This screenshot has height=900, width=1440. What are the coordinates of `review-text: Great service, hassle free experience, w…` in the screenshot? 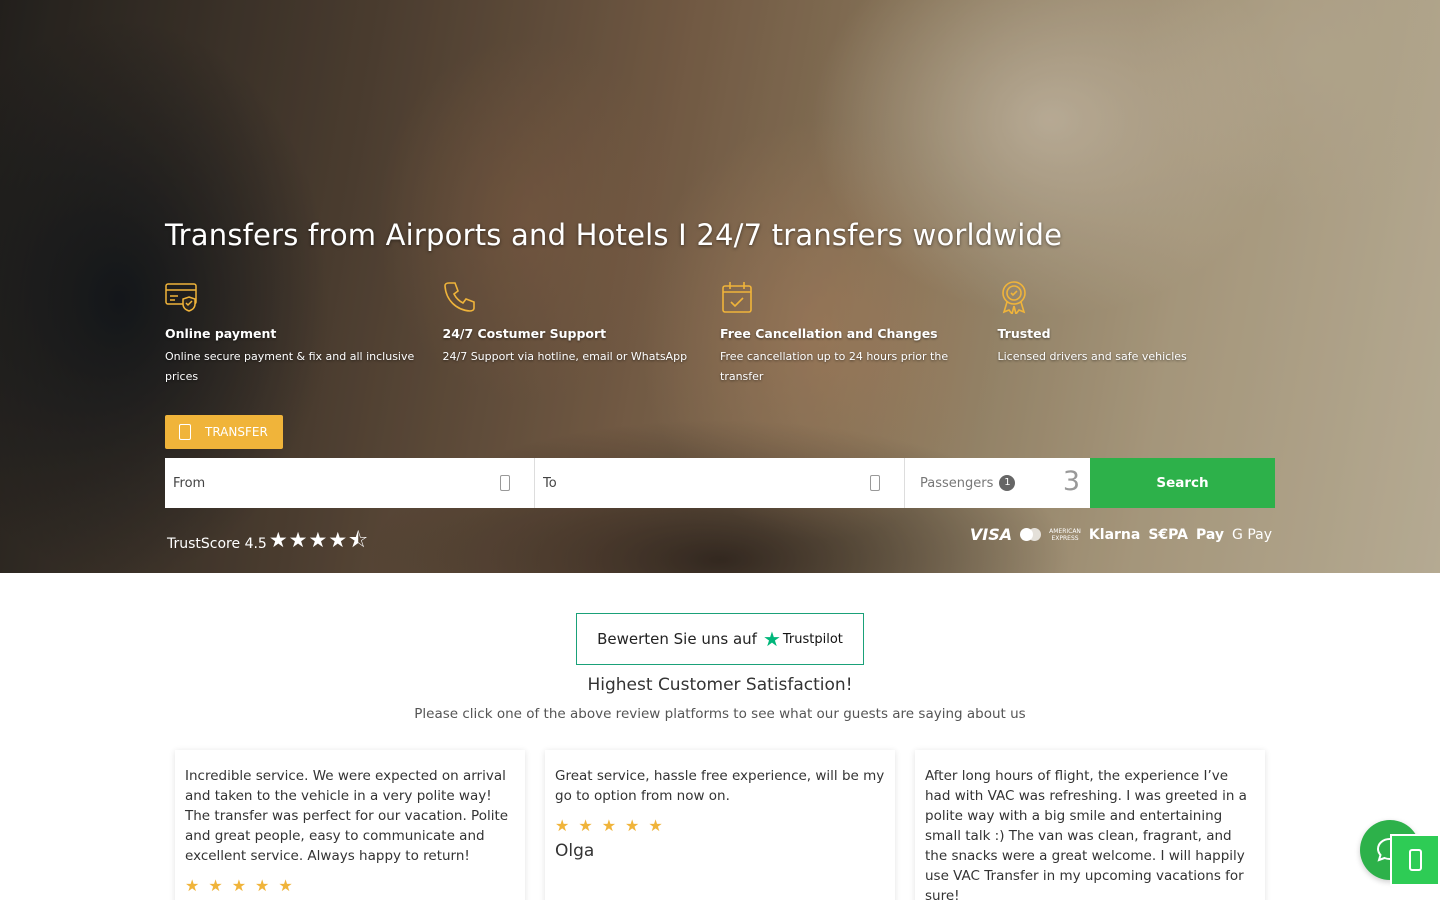 It's located at (720, 786).